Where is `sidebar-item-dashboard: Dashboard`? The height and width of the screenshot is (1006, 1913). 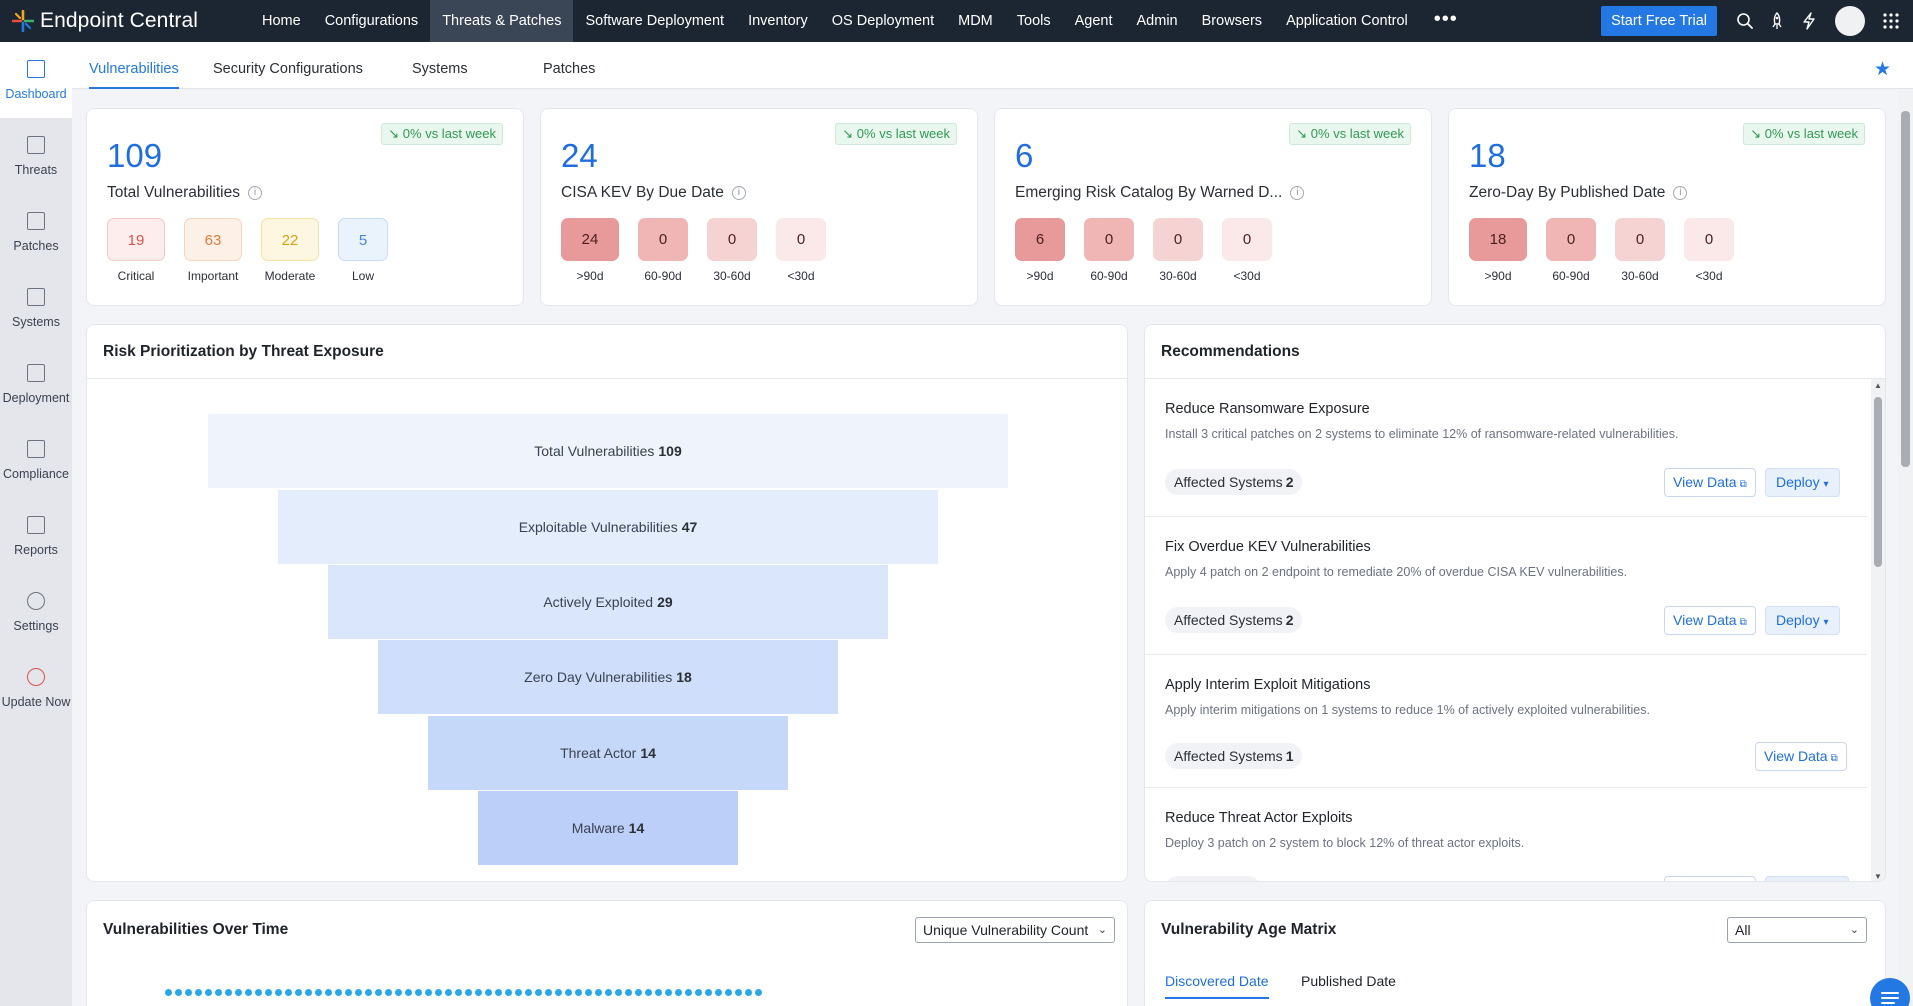
sidebar-item-dashboard: Dashboard is located at coordinates (36, 80).